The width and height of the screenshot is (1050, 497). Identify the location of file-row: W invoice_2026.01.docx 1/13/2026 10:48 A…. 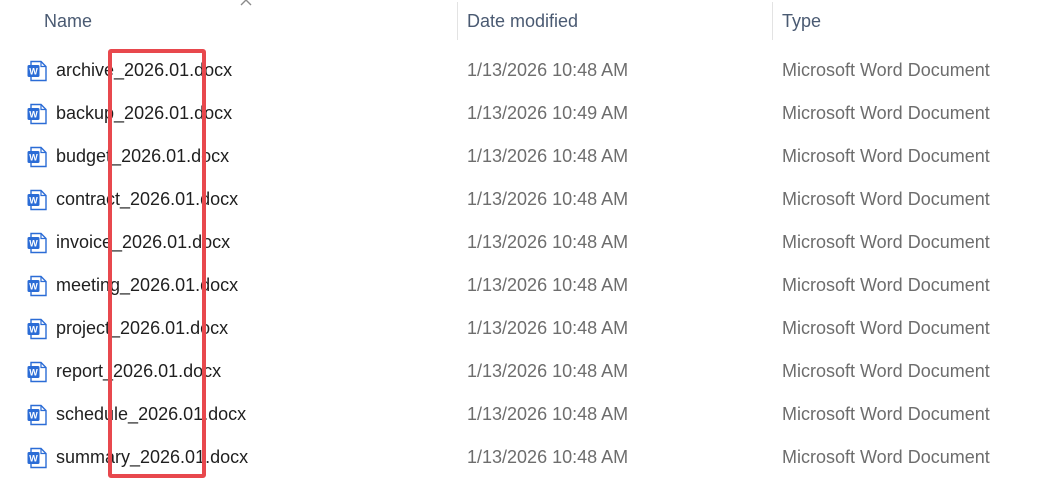
(525, 242).